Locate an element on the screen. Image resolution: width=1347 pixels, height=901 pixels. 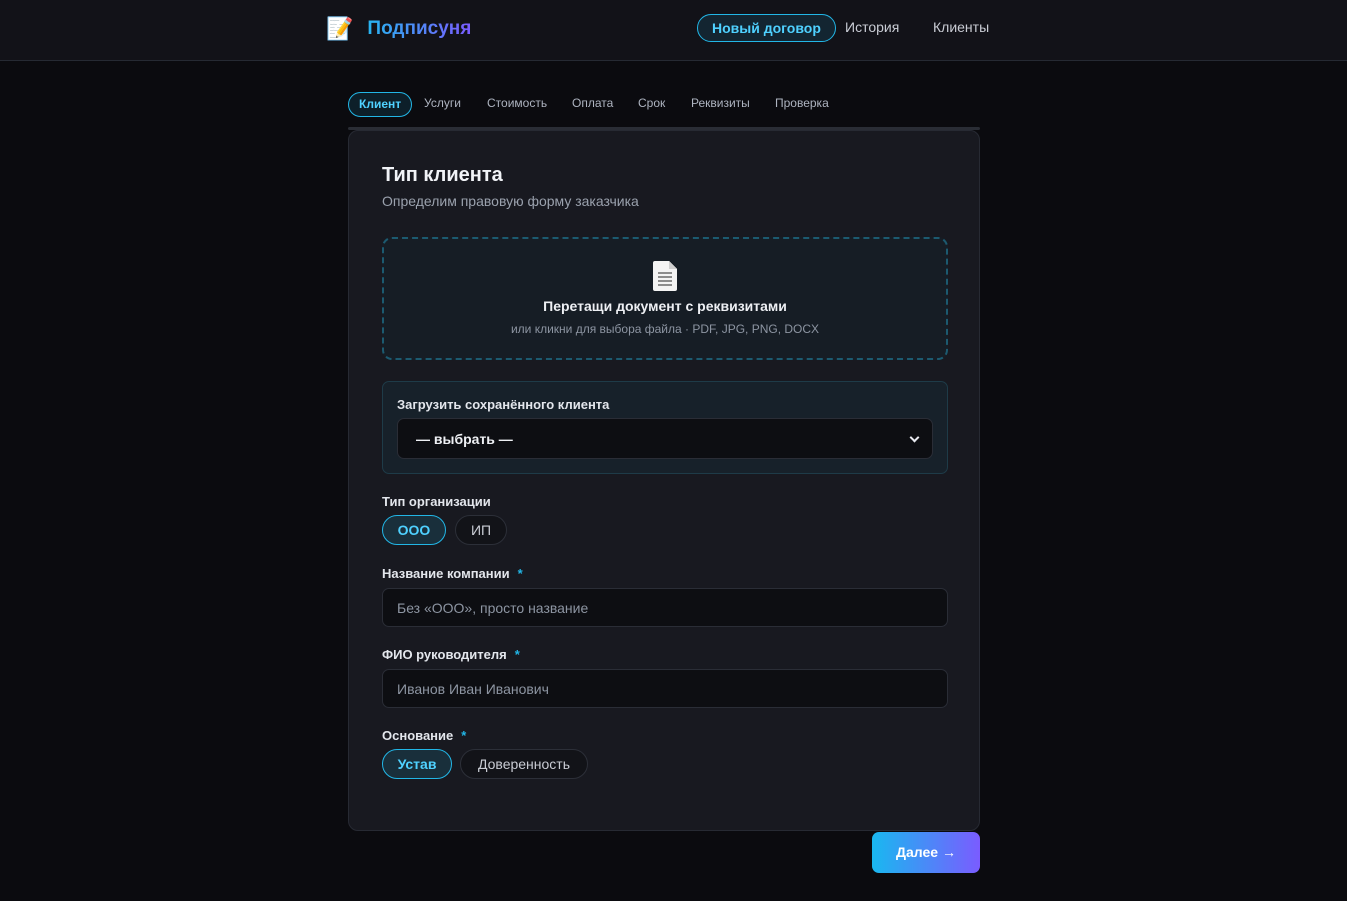
director-name-label: ФИО руководителя * is located at coordinates (451, 654).